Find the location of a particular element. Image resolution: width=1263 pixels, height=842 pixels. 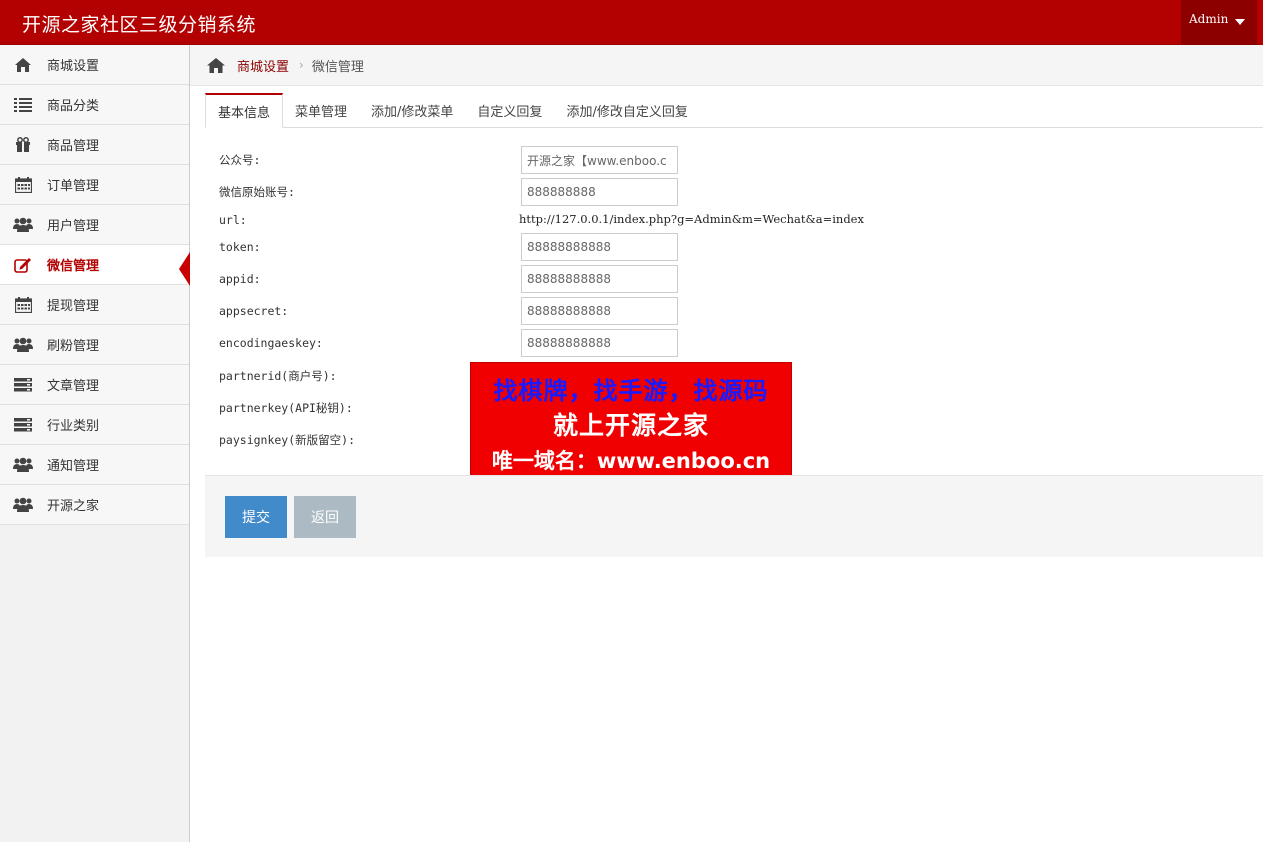

sidebar-item-label: 商城设置 is located at coordinates (73, 66).